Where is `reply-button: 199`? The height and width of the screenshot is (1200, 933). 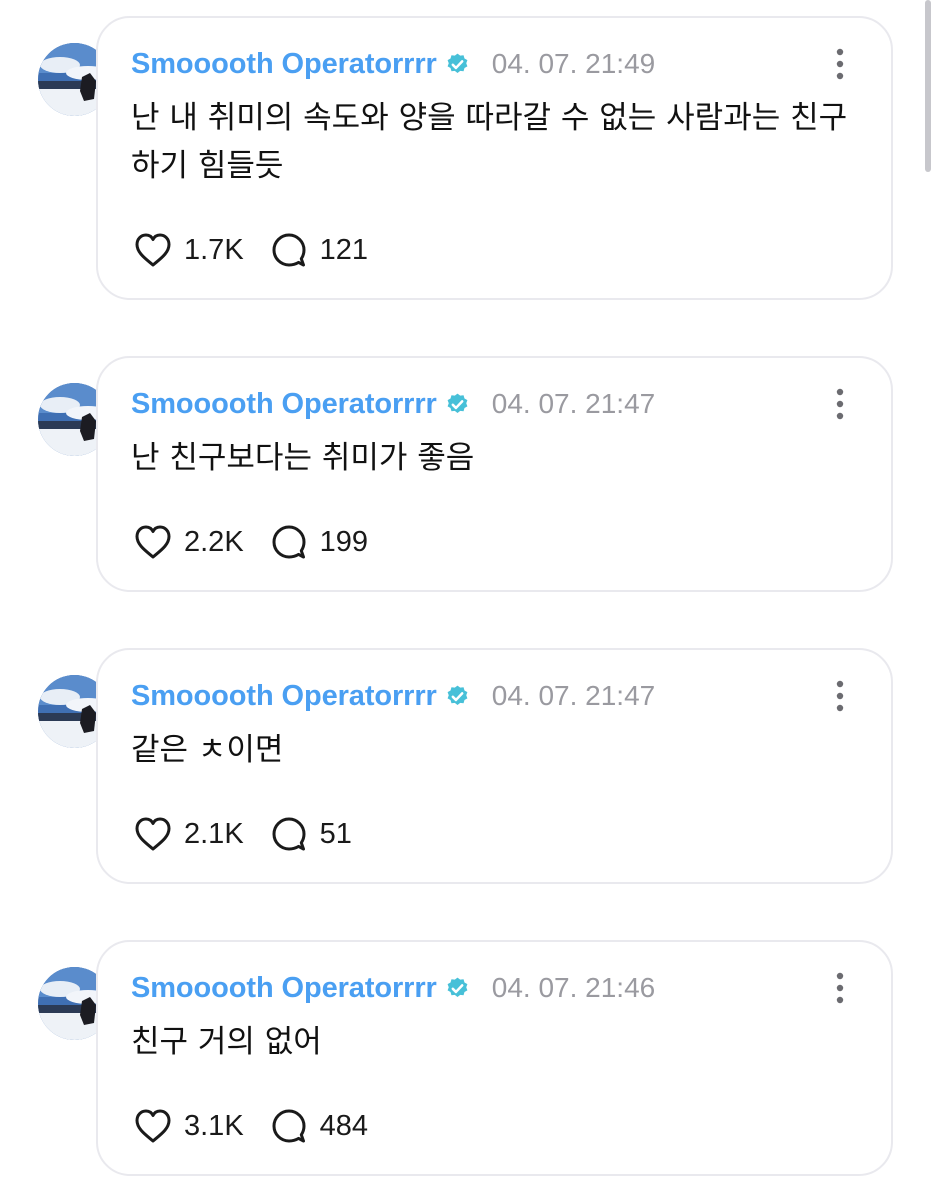
reply-button: 199 is located at coordinates (319, 542).